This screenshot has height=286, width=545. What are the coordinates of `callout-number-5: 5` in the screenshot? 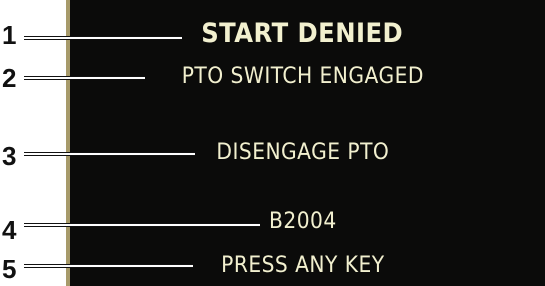 It's located at (9, 269).